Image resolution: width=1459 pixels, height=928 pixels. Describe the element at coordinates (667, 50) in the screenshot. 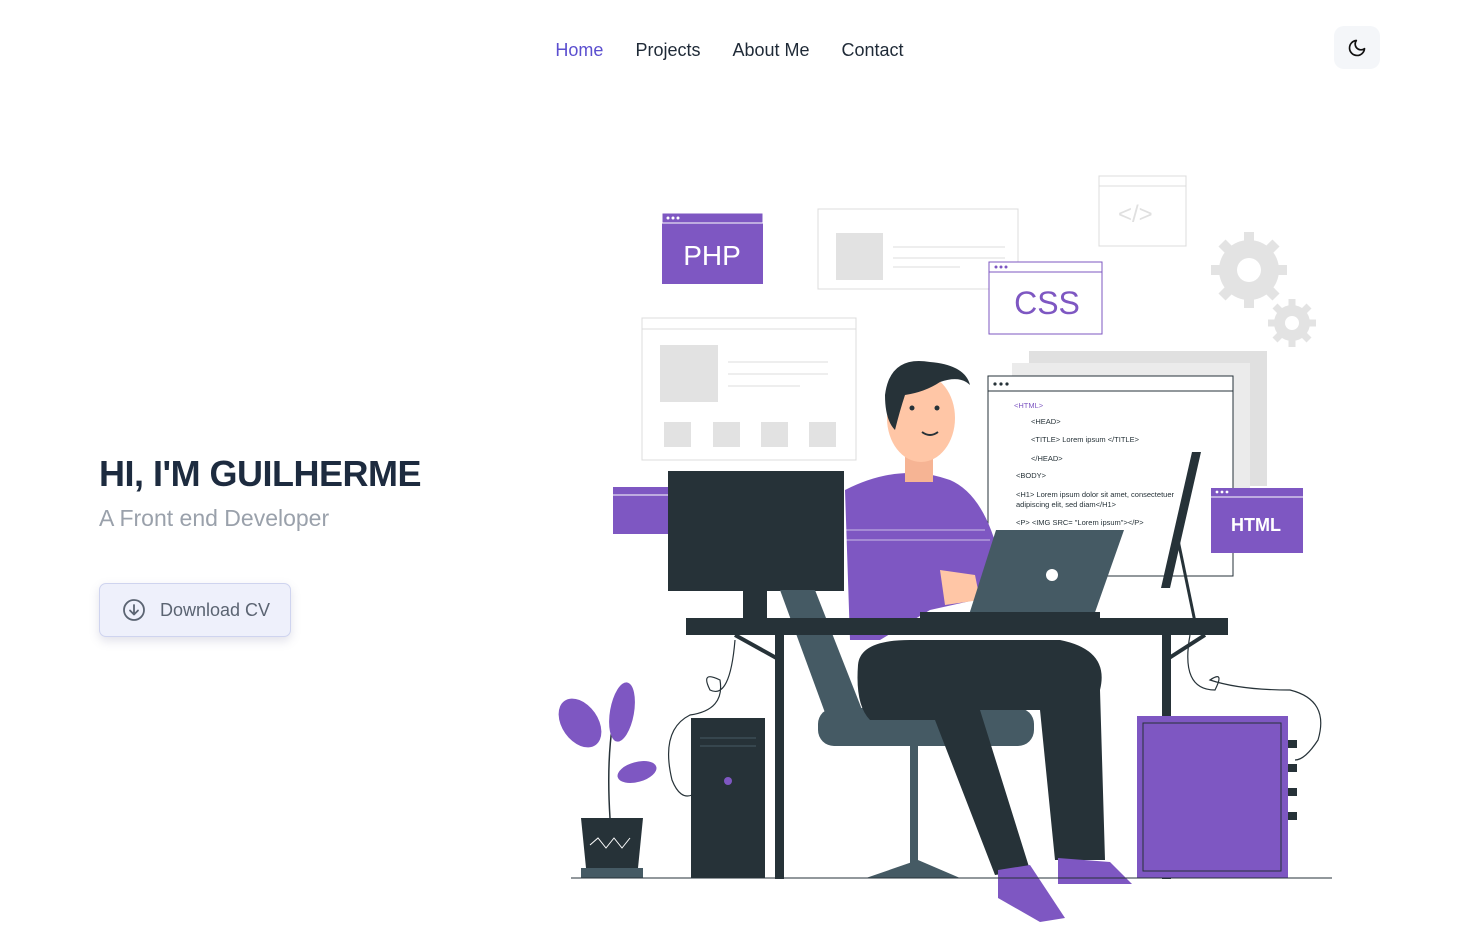

I see `nav-projects: Projects` at that location.